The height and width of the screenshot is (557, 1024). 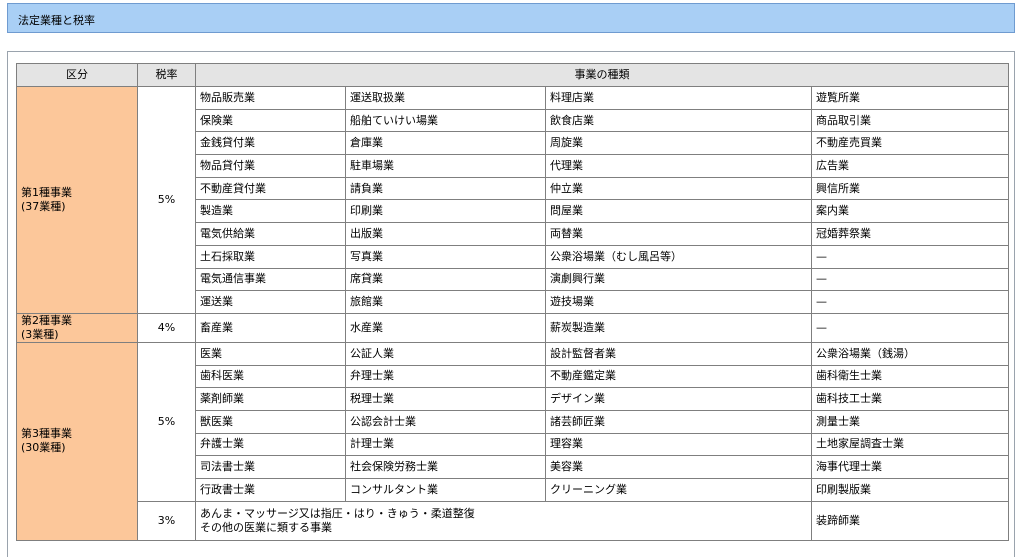 What do you see at coordinates (678, 120) in the screenshot?
I see `business-type-cell: 飲食店業` at bounding box center [678, 120].